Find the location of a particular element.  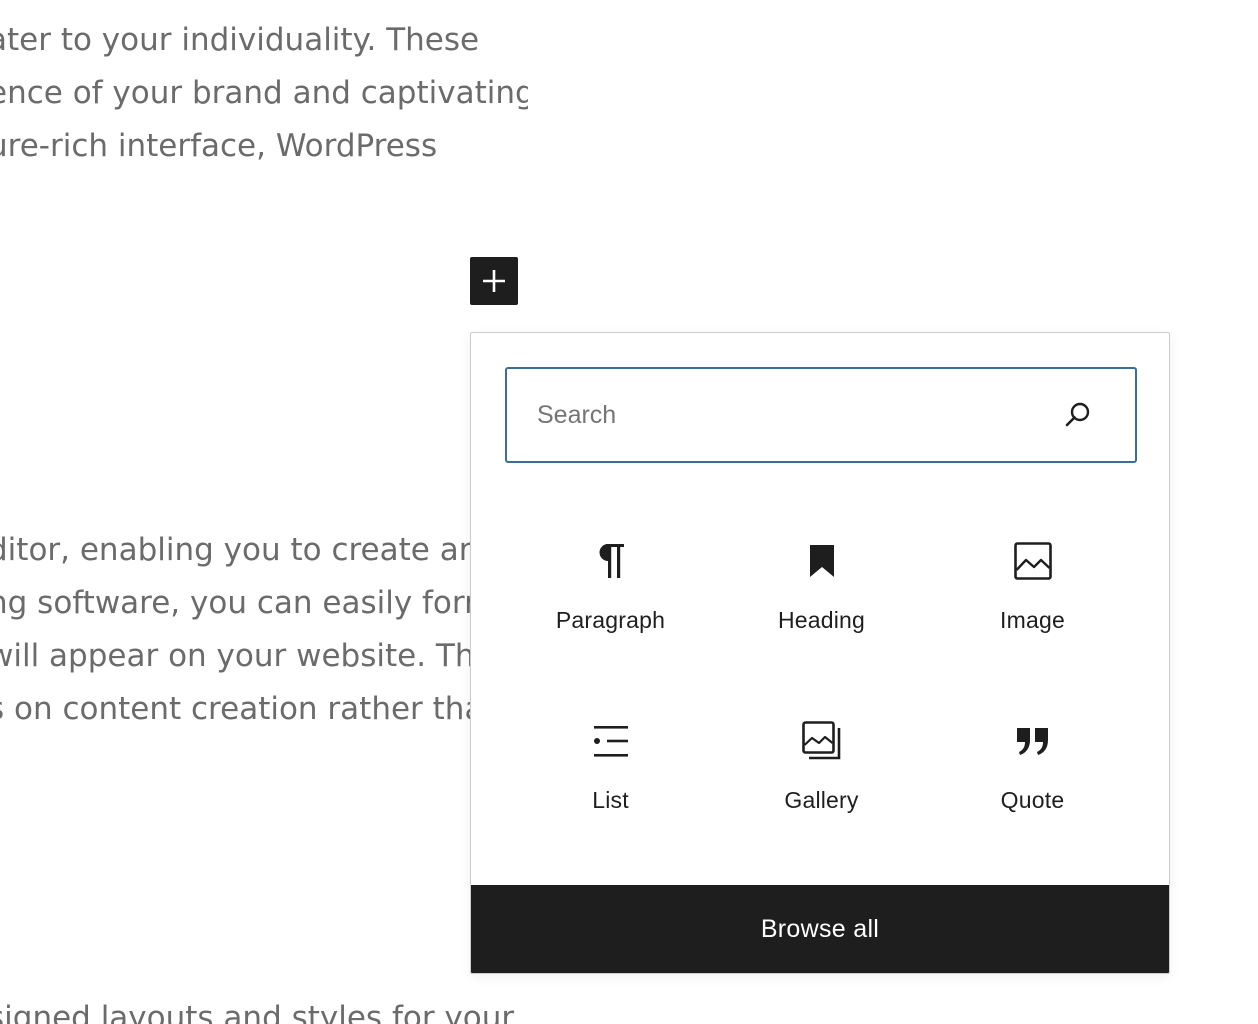

text-line: s on content creation rather tha is located at coordinates (235, 709).